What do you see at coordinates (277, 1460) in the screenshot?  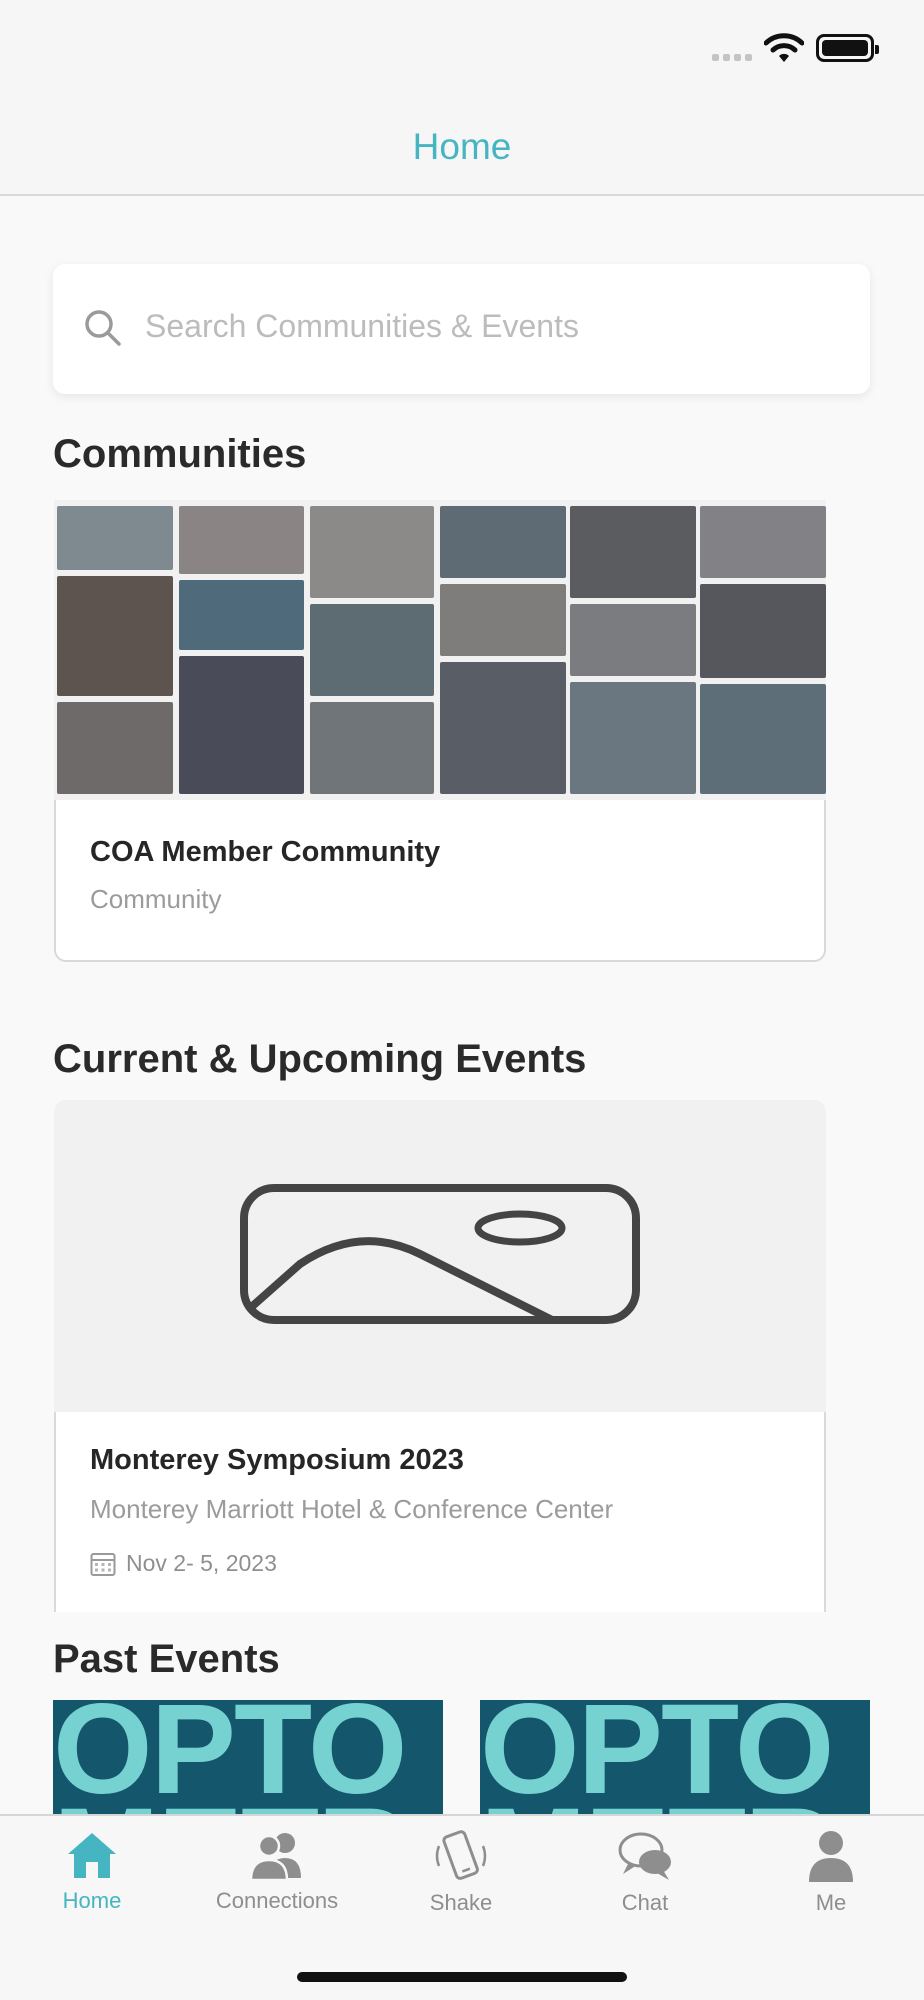 I see `event-name: Monterey Symposium 2023` at bounding box center [277, 1460].